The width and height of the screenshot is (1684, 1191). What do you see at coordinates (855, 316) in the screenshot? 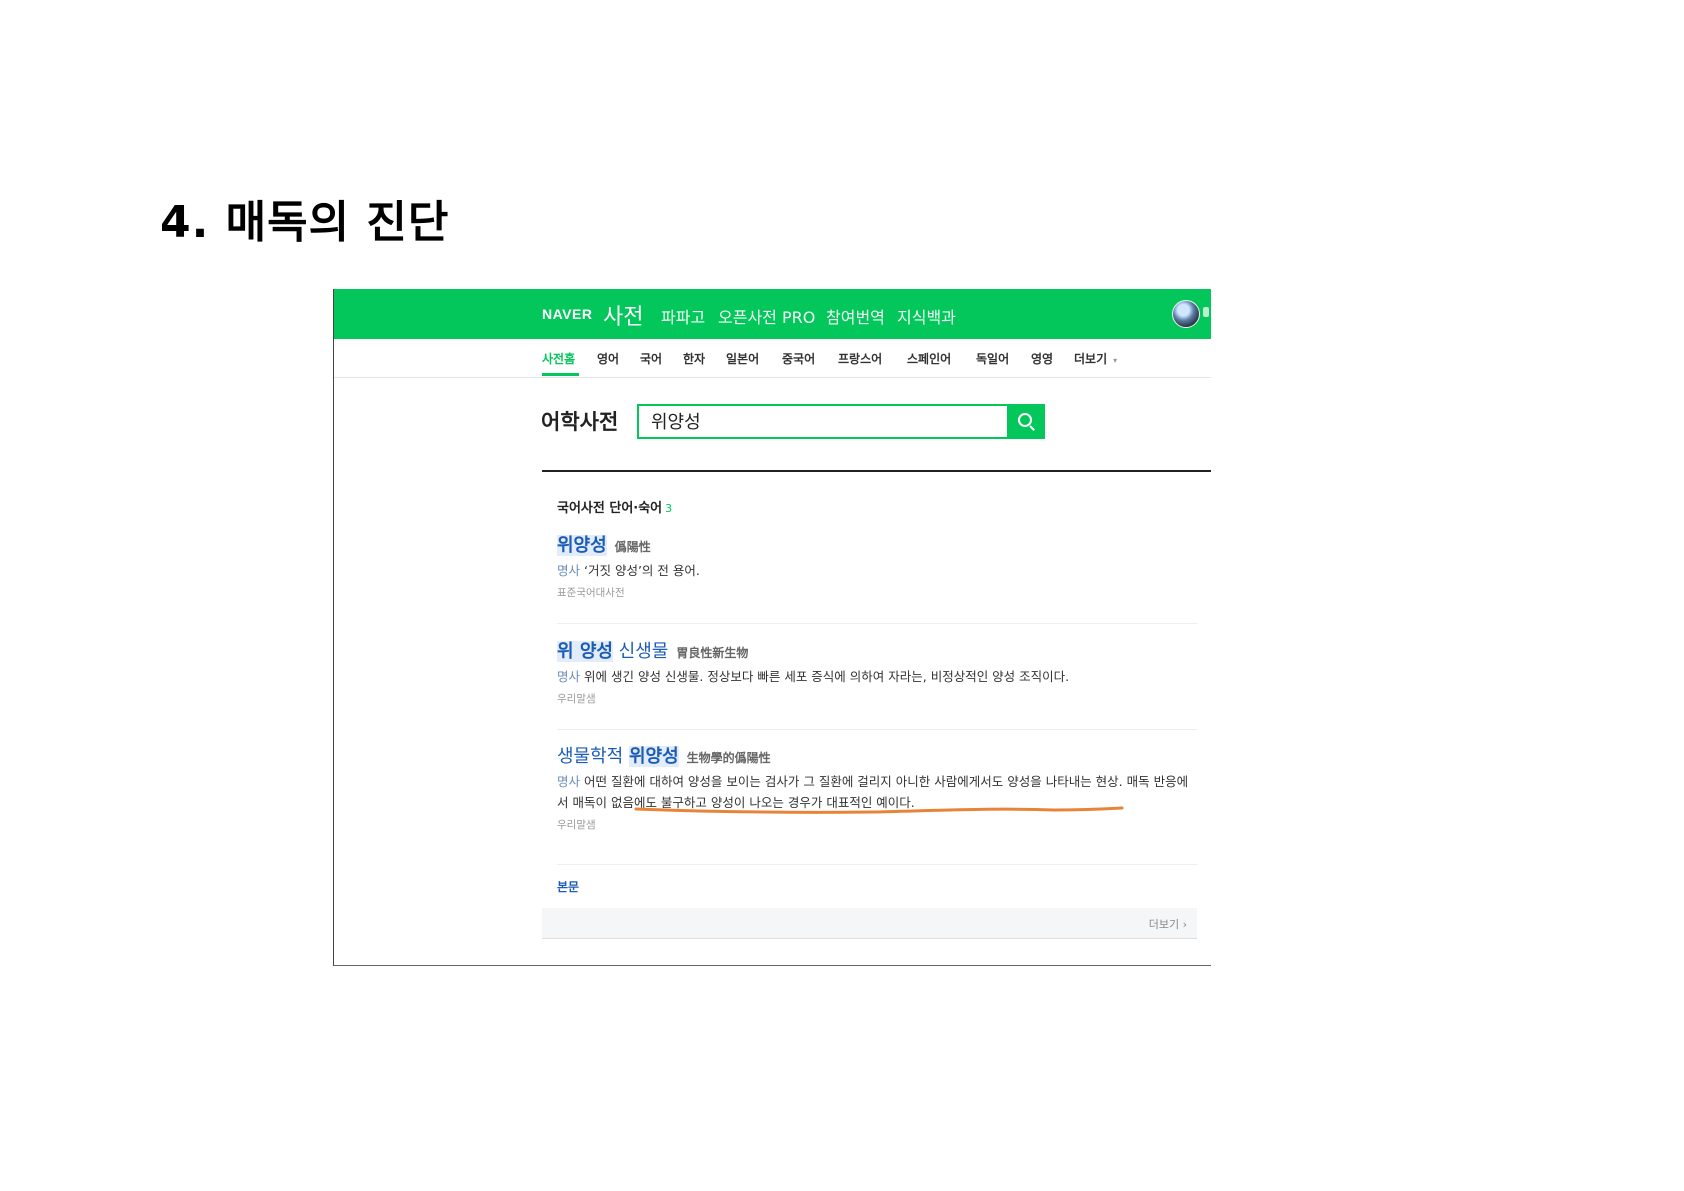
I see `menu-participation-translation: 참여번역` at bounding box center [855, 316].